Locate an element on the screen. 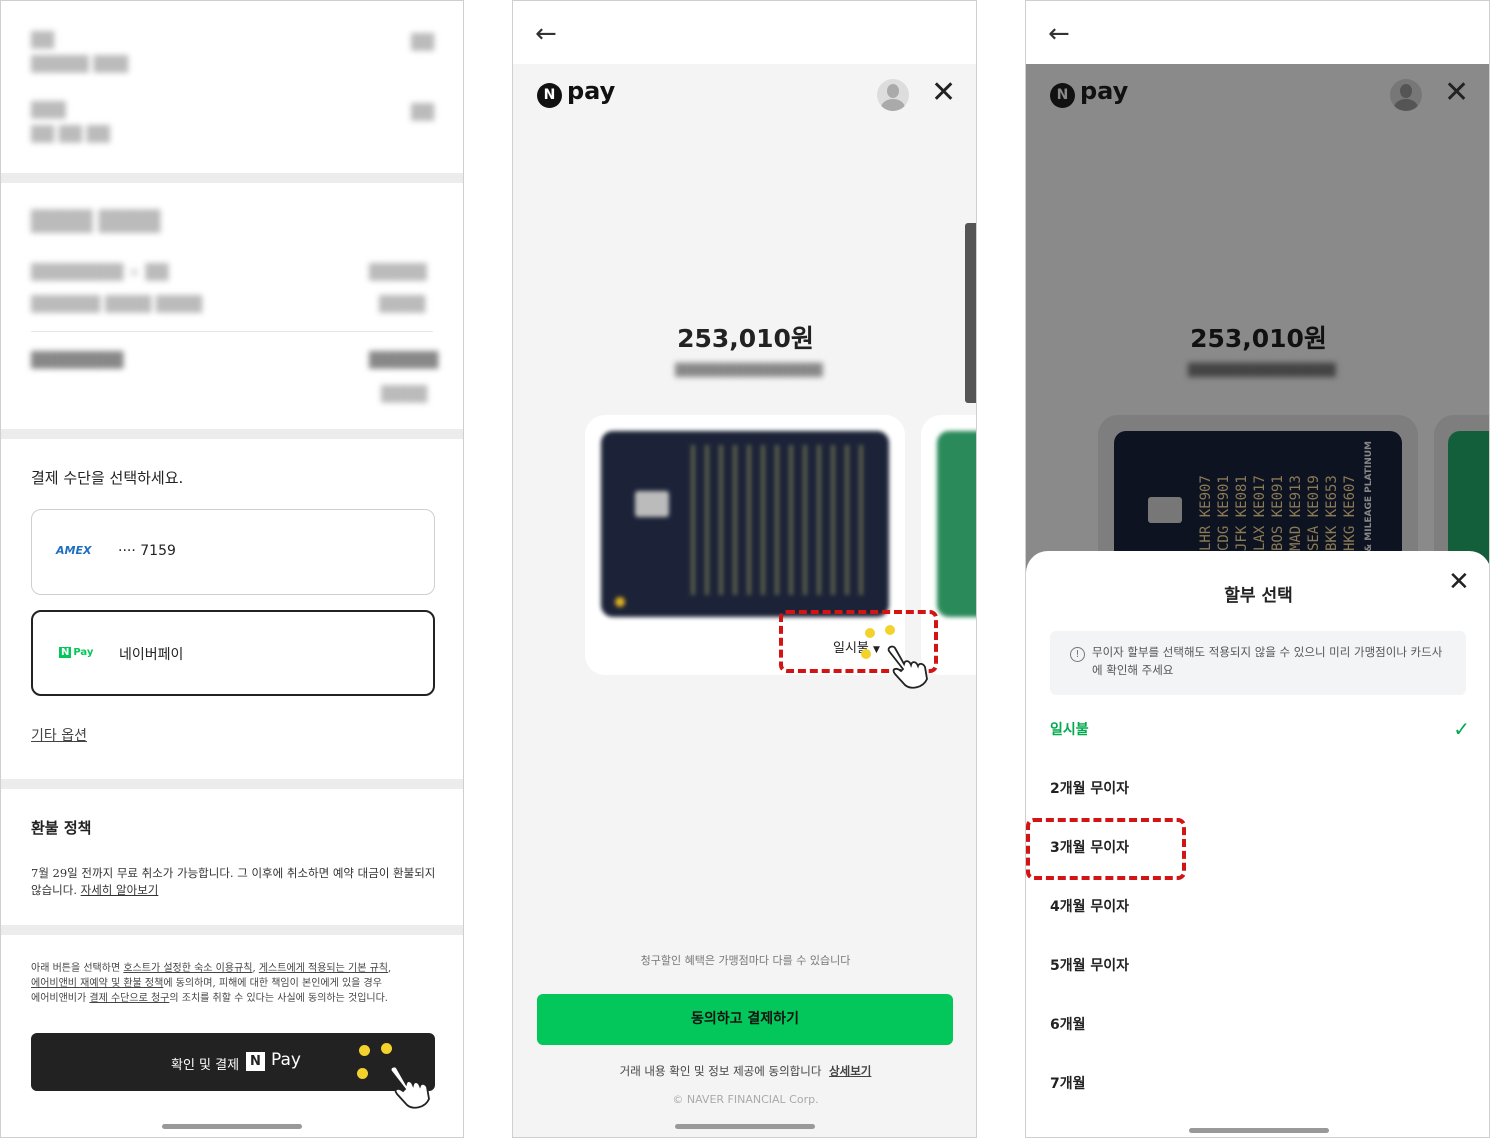 Image resolution: width=1490 pixels, height=1138 pixels. card-route-code: MAD KE913 is located at coordinates (1296, 513).